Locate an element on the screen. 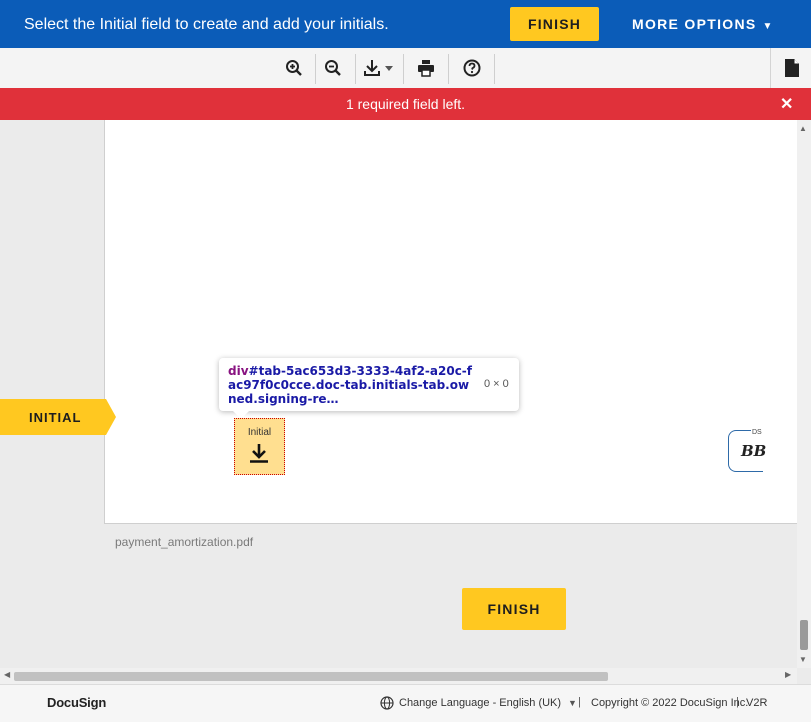 The height and width of the screenshot is (722, 811). download-icon is located at coordinates (379, 68).